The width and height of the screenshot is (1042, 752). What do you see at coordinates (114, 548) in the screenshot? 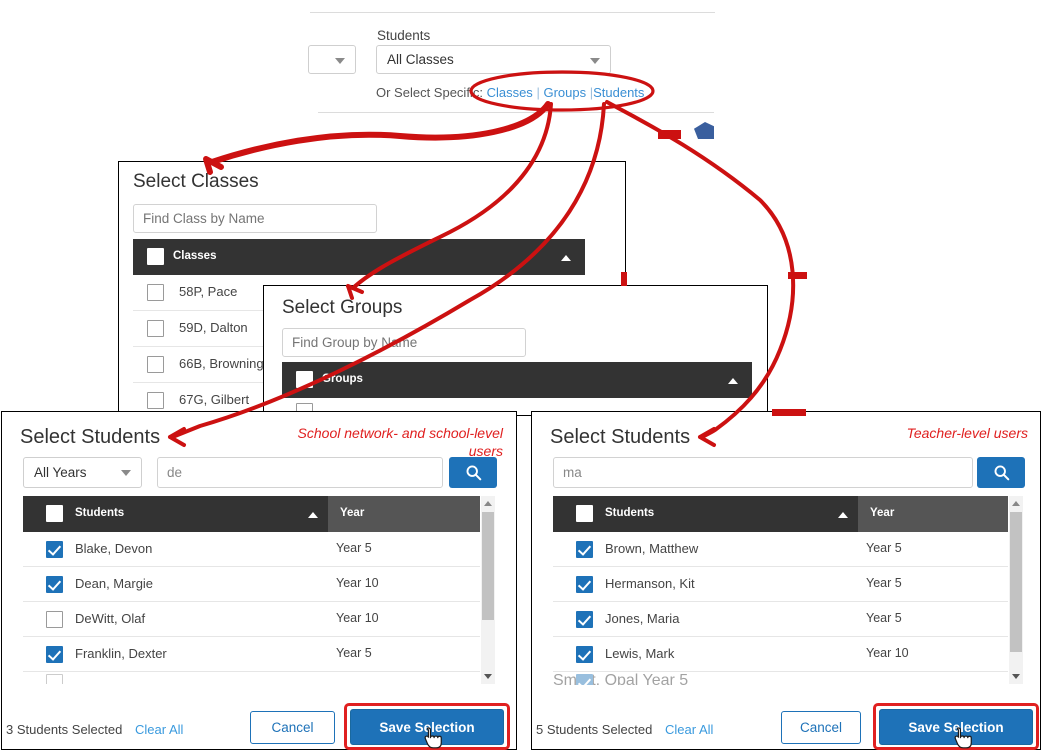
I see `student-name: Blake, Devon` at bounding box center [114, 548].